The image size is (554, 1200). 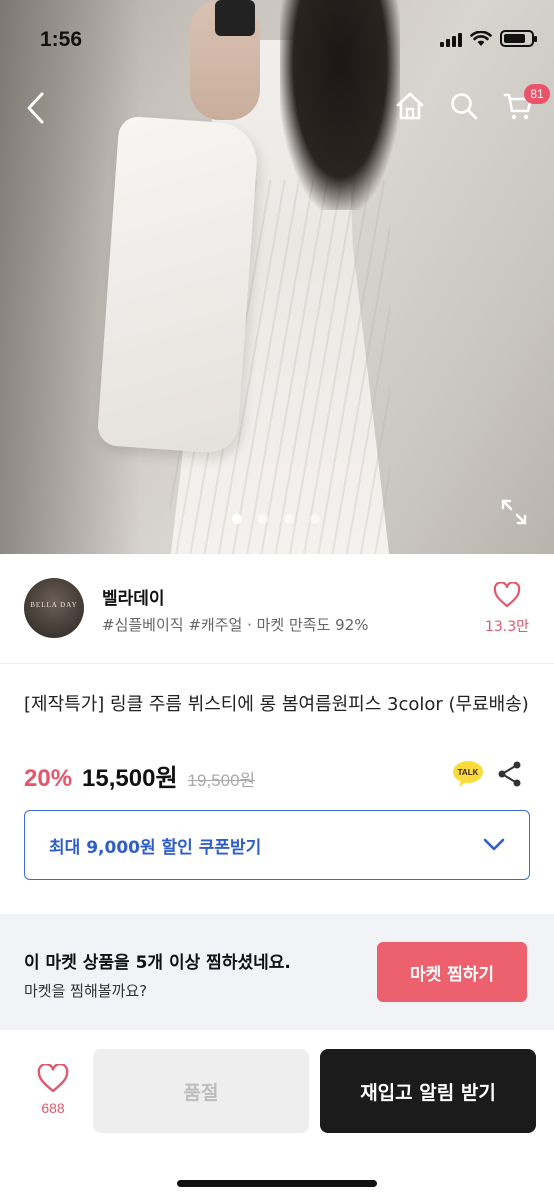 I want to click on search-button, so click(x=464, y=106).